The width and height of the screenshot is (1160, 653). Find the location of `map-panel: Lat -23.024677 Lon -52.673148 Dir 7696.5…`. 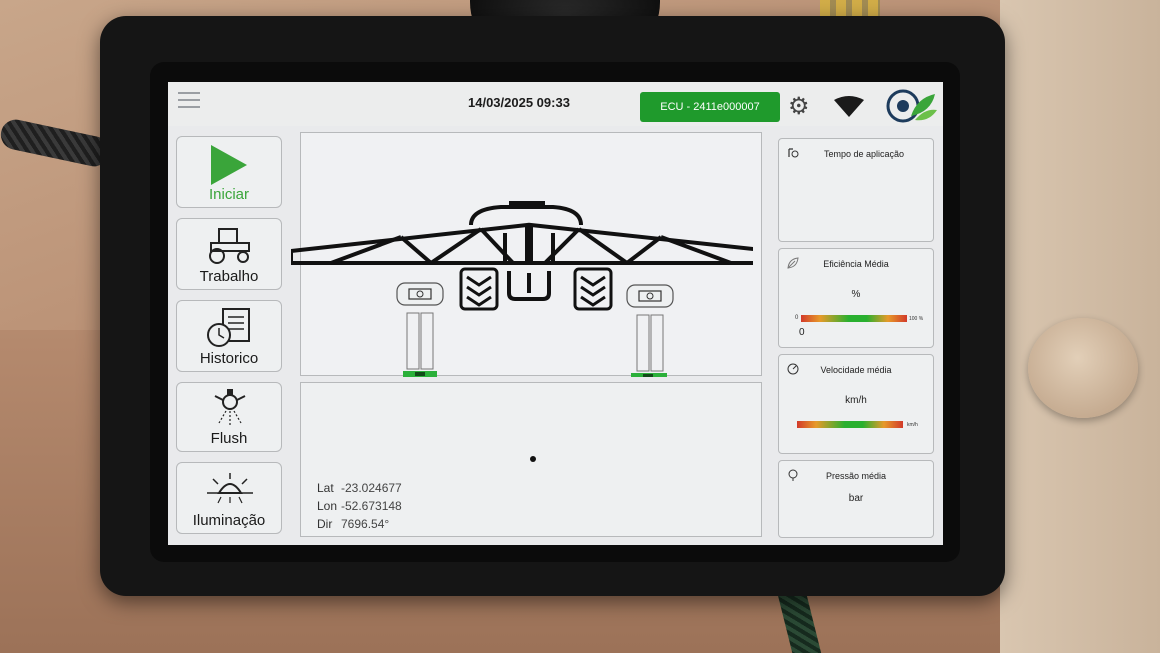

map-panel: Lat -23.024677 Lon -52.673148 Dir 7696.5… is located at coordinates (531, 459).